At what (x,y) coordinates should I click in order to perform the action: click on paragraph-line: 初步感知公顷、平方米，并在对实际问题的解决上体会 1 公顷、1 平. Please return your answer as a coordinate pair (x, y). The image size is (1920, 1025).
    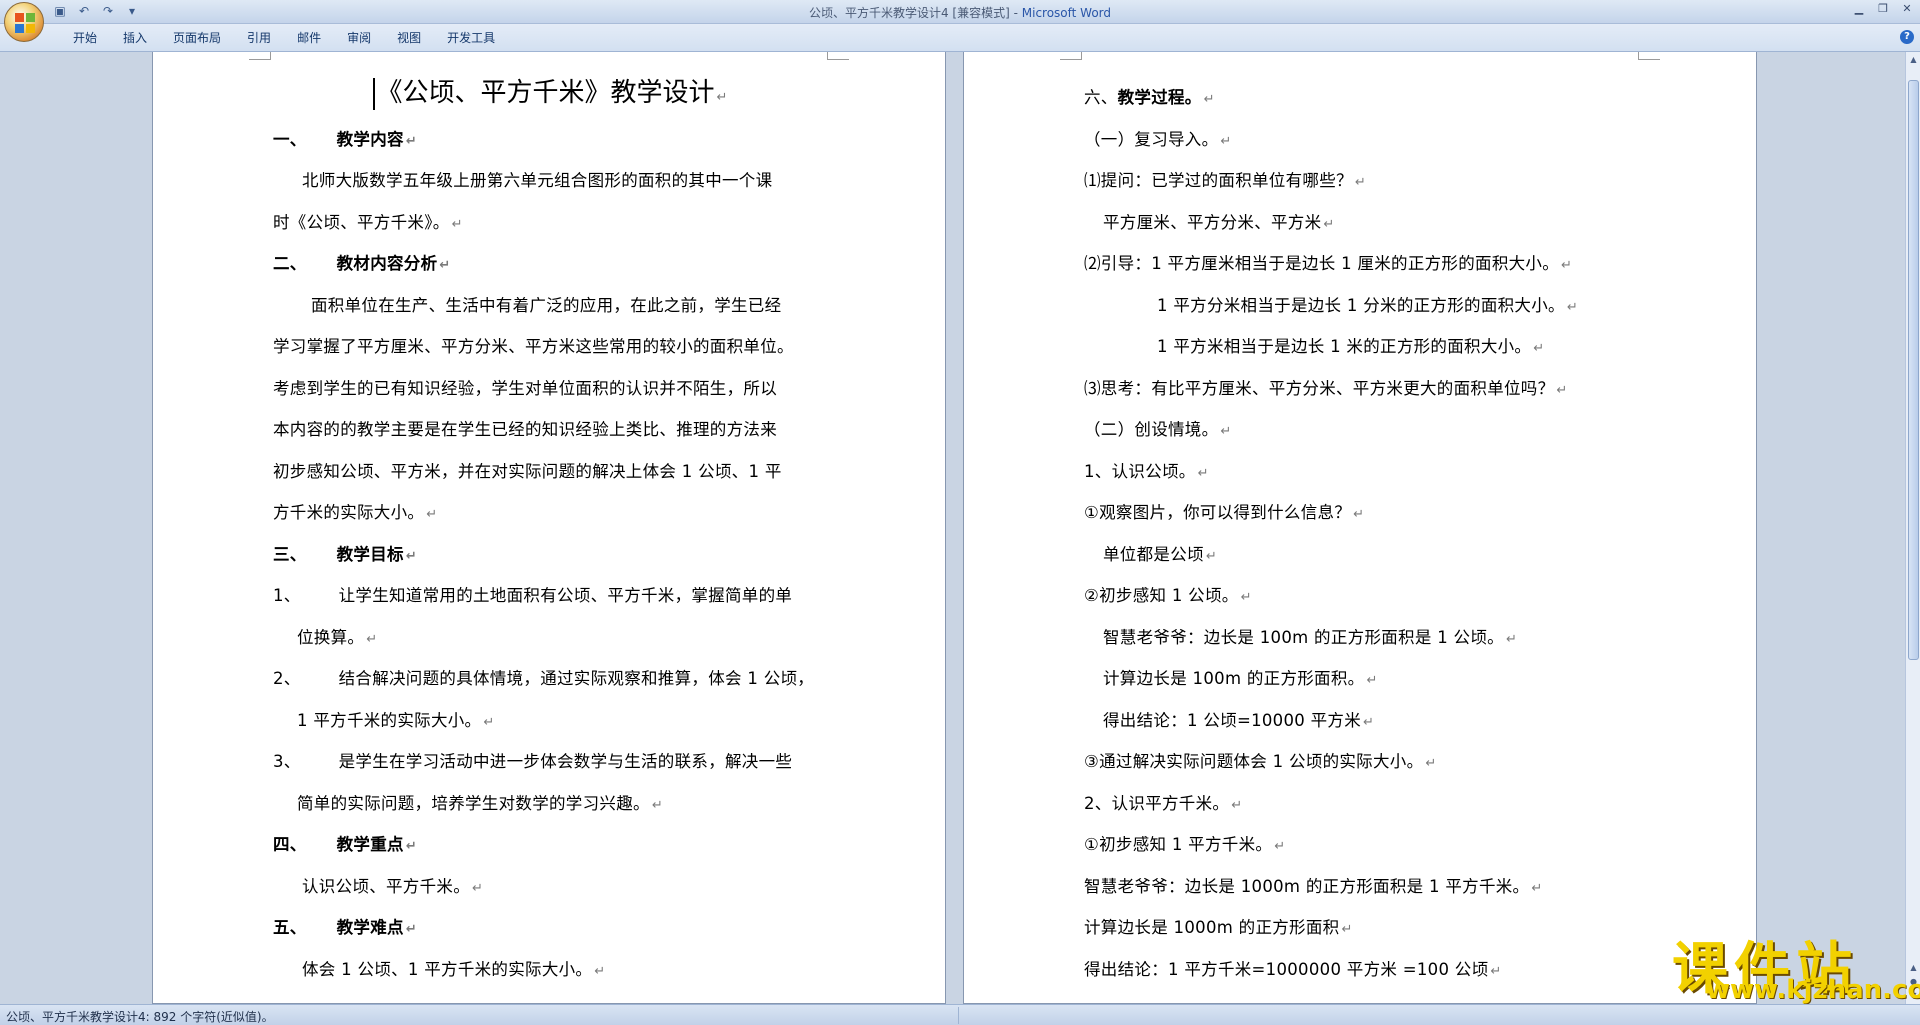
    Looking at the image, I should click on (527, 471).